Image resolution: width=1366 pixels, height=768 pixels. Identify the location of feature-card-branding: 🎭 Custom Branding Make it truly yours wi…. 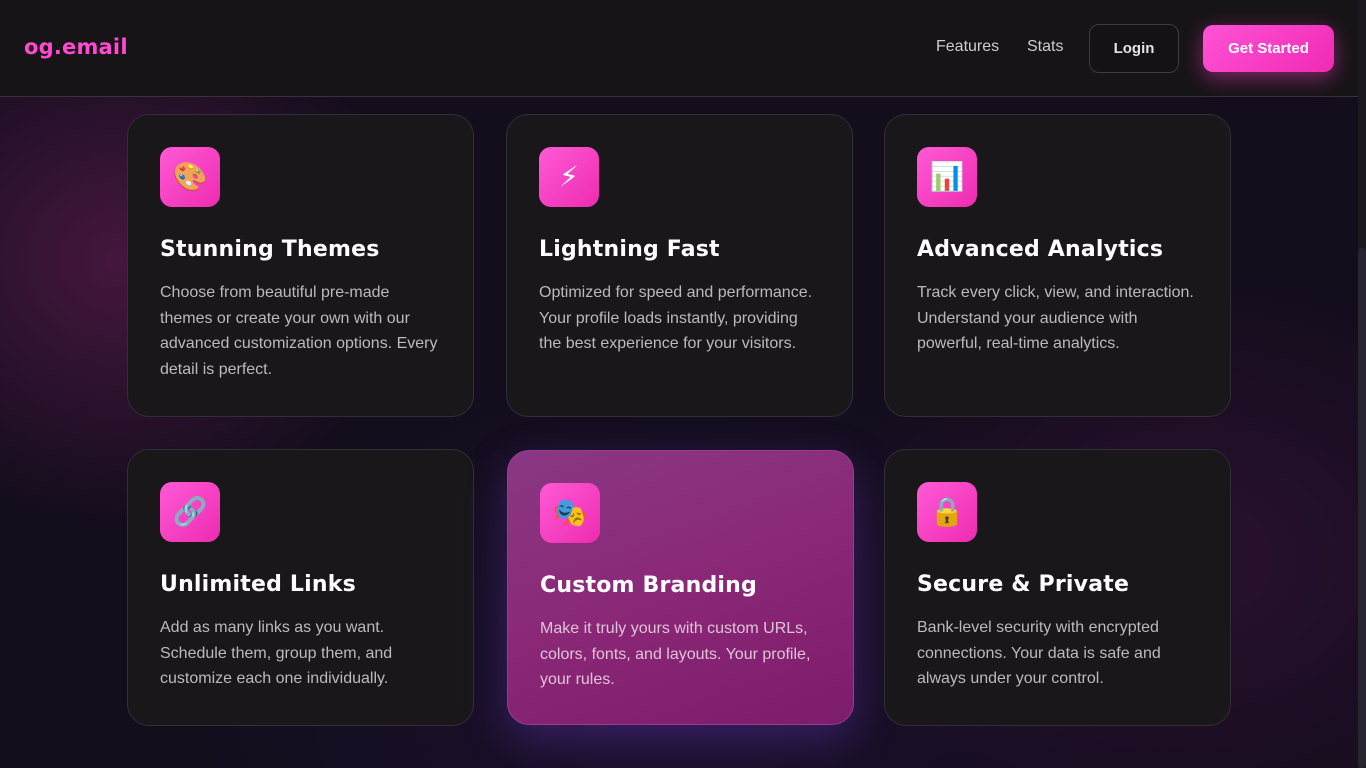
(680, 587).